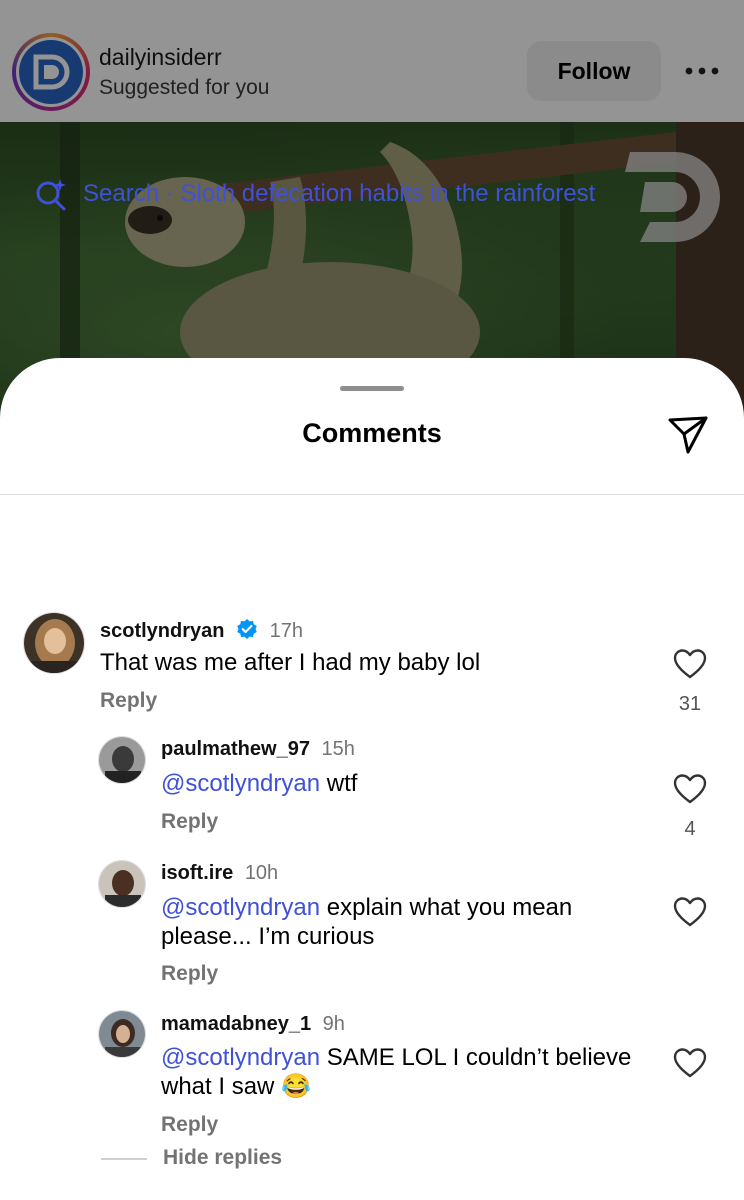 The height and width of the screenshot is (1200, 744). What do you see at coordinates (372, 494) in the screenshot?
I see `header-divider` at bounding box center [372, 494].